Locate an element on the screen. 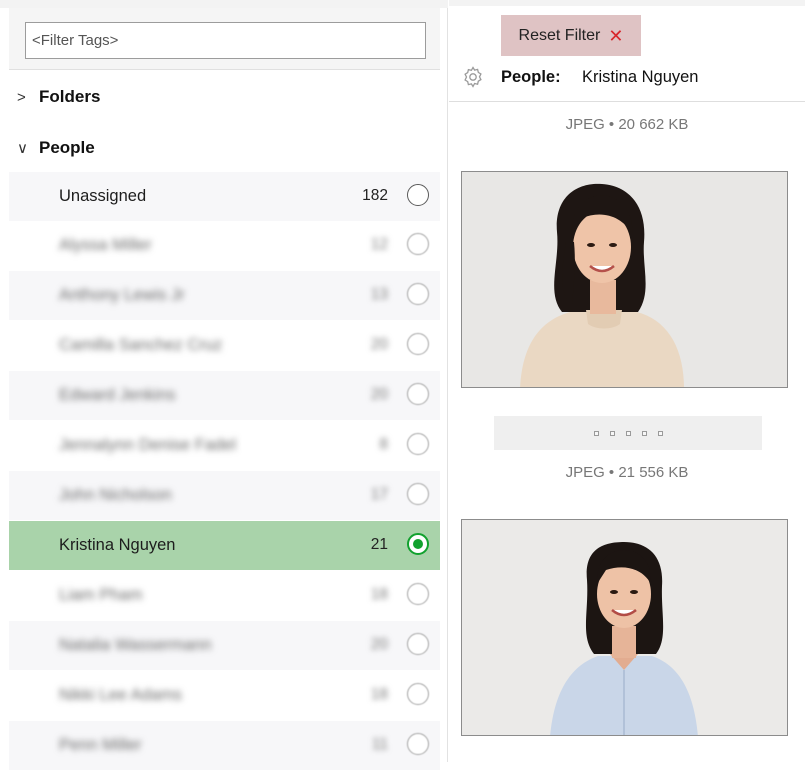 This screenshot has width=805, height=770. person-count: 21 is located at coordinates (379, 544).